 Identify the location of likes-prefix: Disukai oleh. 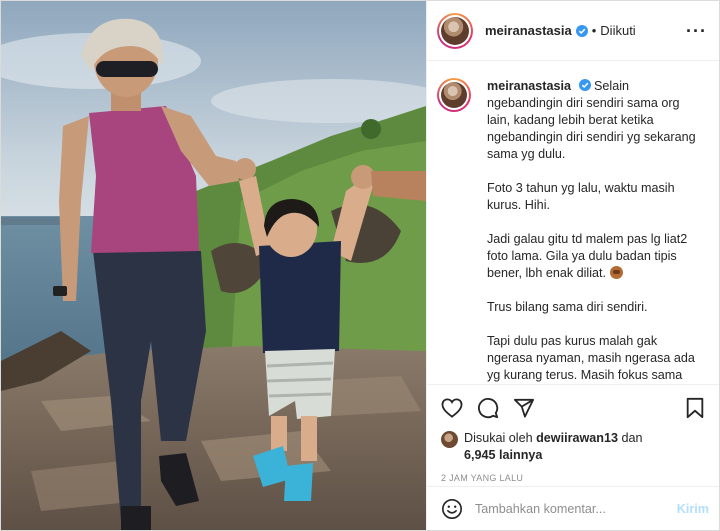
(498, 438).